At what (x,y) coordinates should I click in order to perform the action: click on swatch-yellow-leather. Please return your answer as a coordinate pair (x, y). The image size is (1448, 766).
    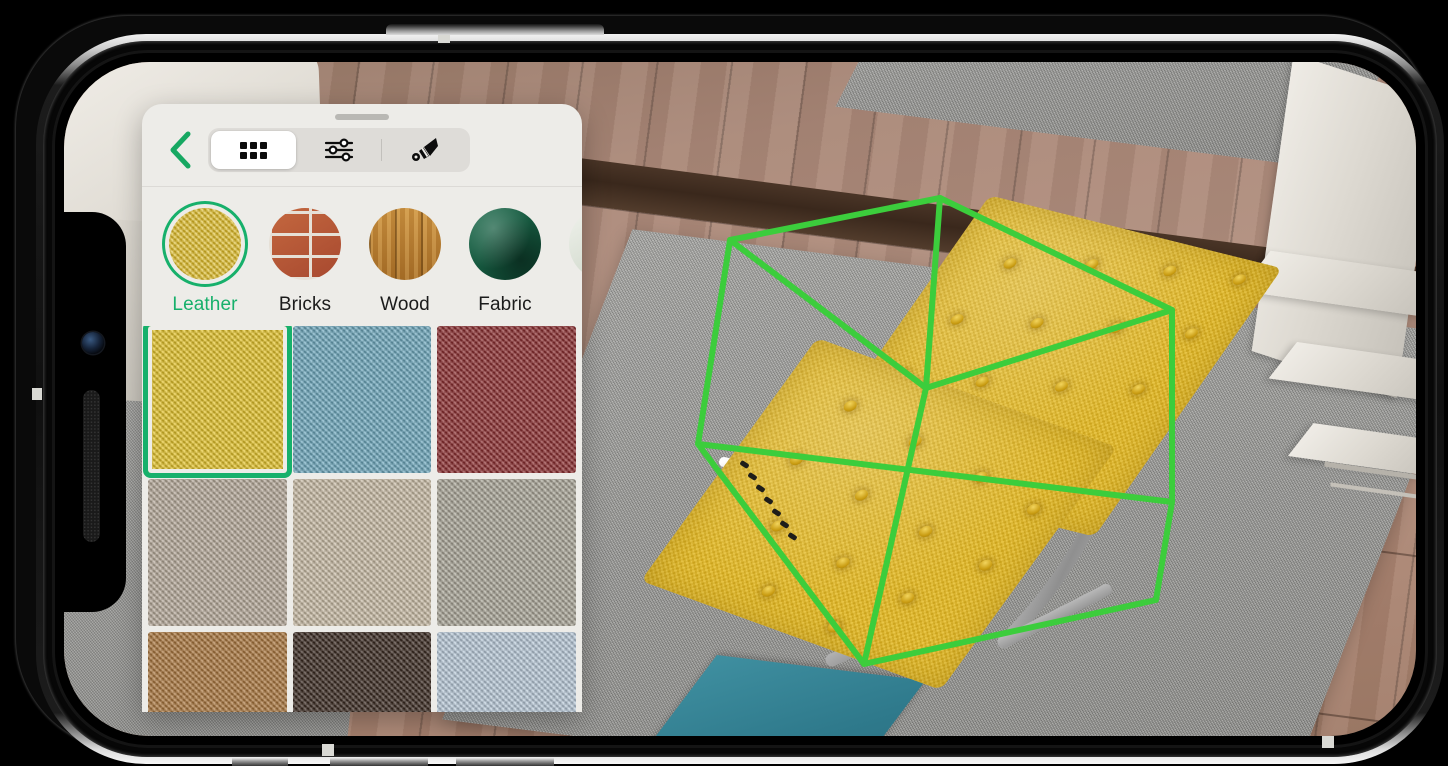
    Looking at the image, I should click on (217, 399).